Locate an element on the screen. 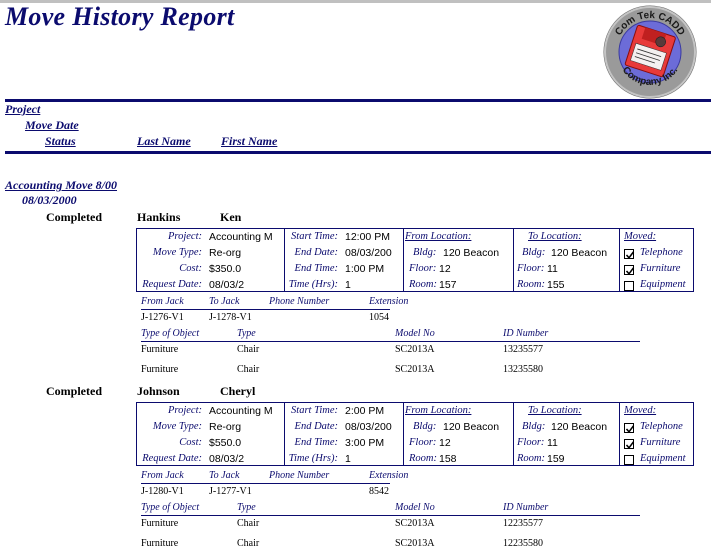 Image resolution: width=711 pixels, height=553 pixels. label-moved: Moved: is located at coordinates (640, 236).